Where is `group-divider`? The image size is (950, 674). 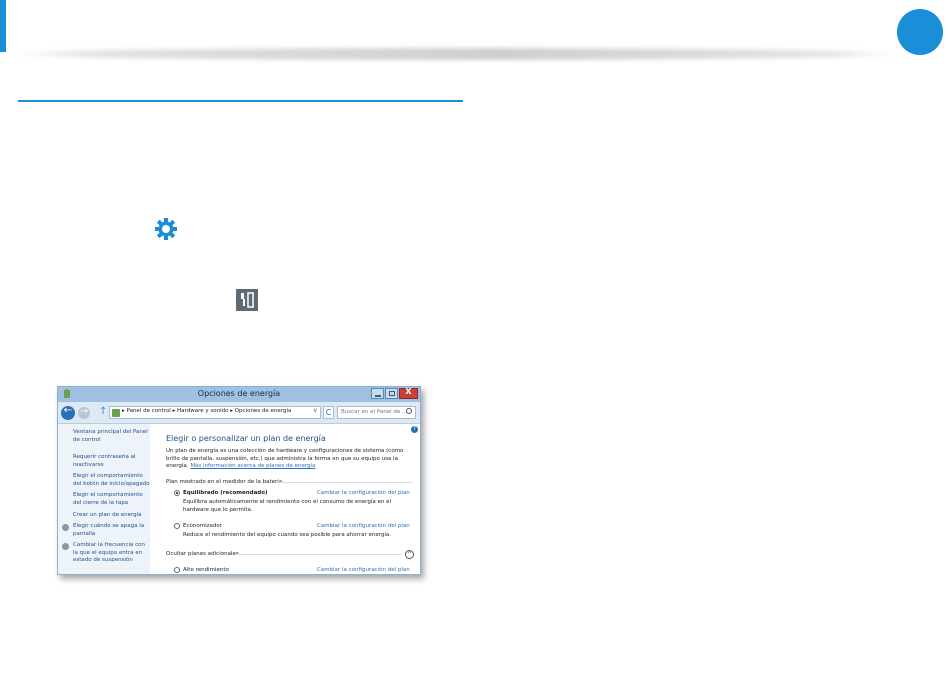 group-divider is located at coordinates (344, 482).